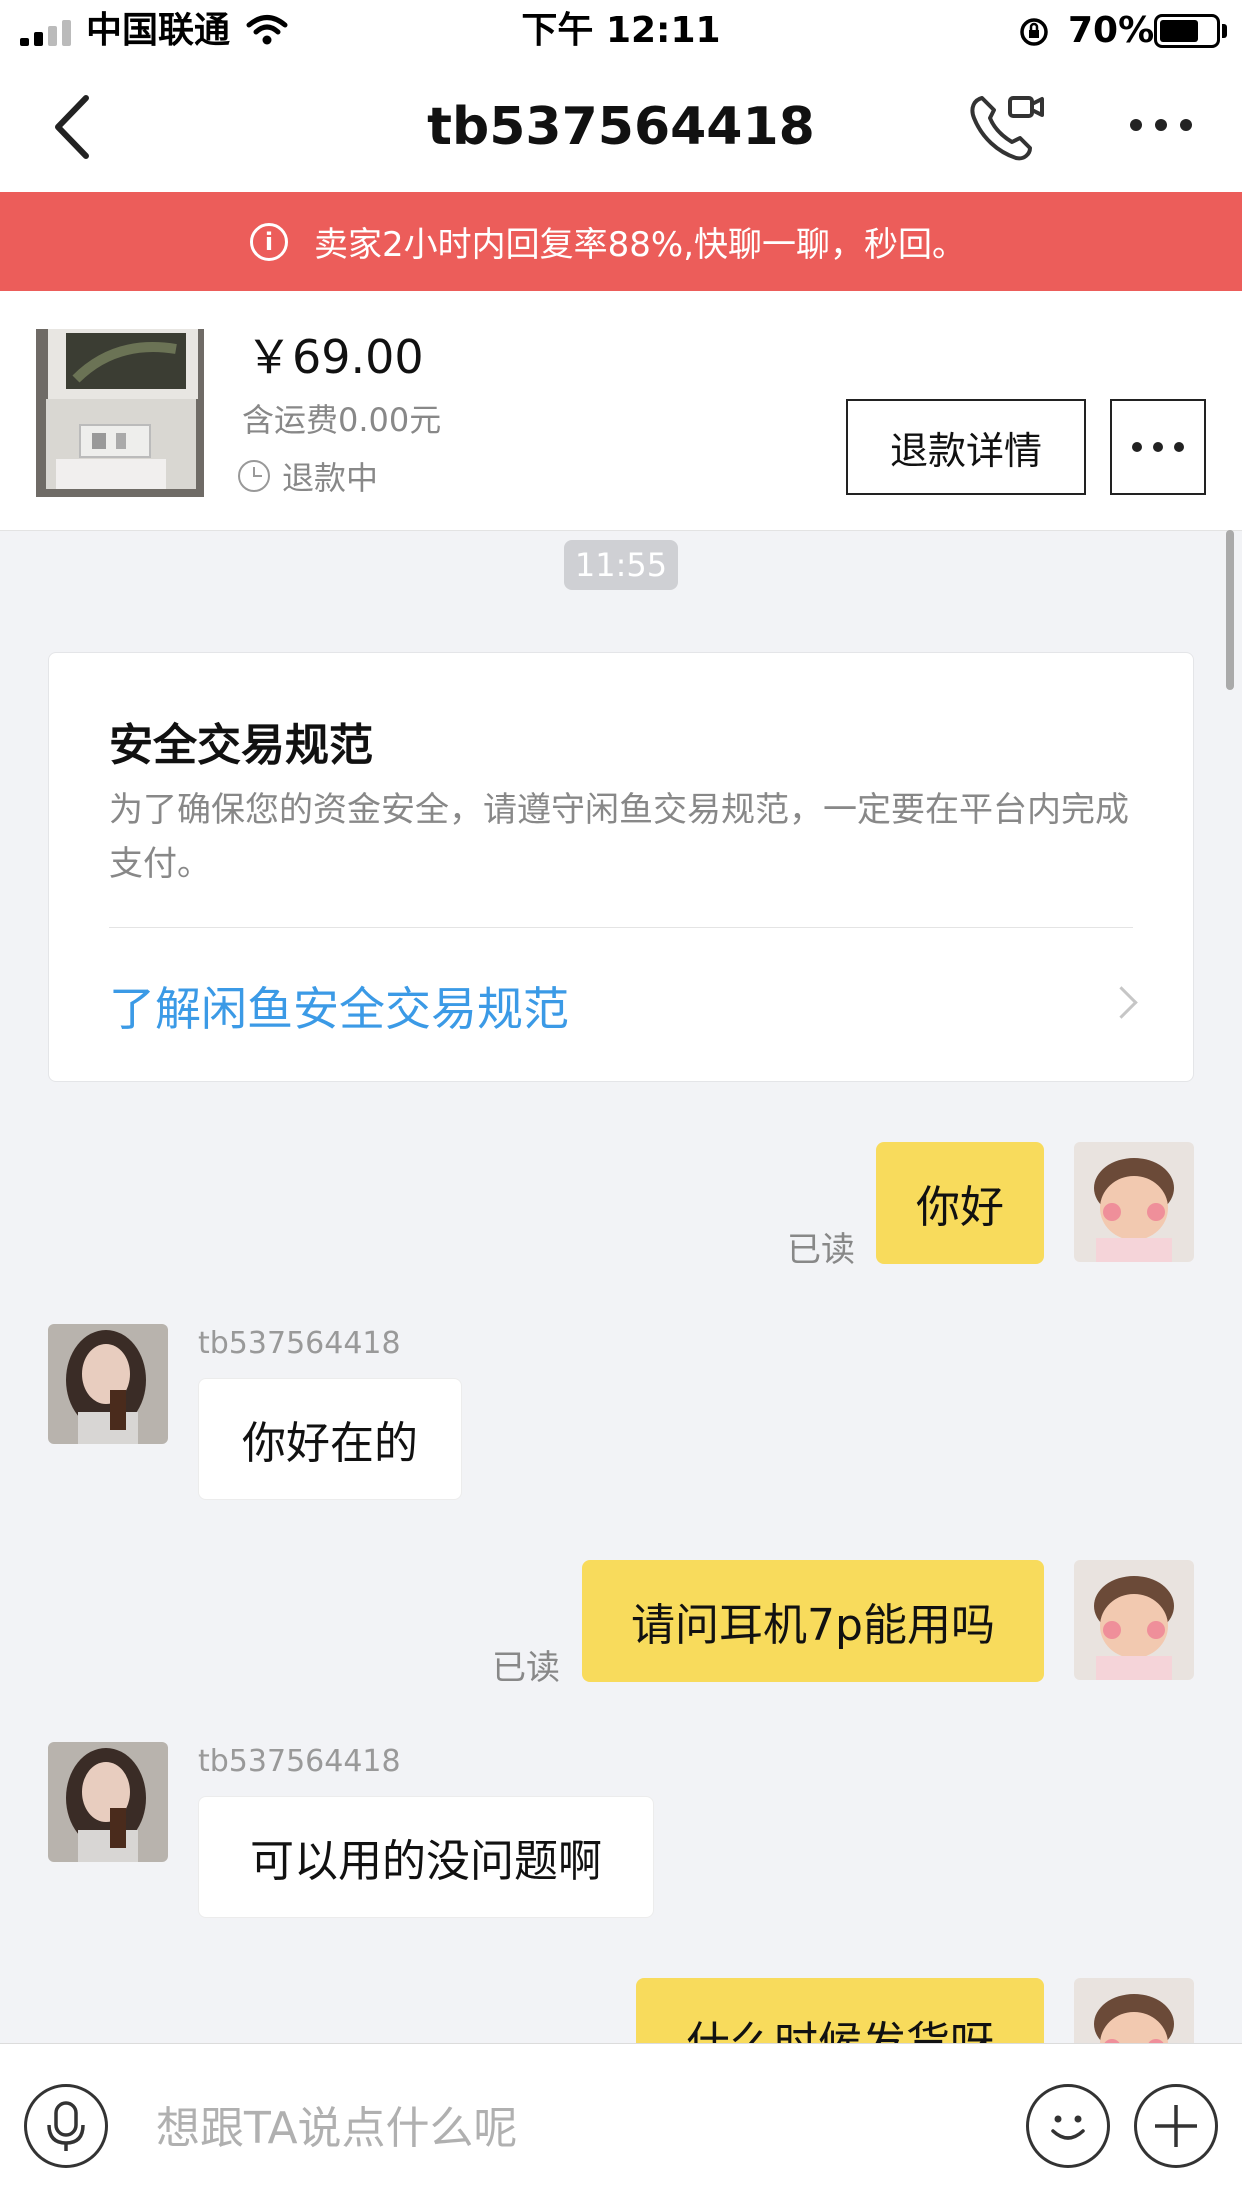 The width and height of the screenshot is (1242, 2209). I want to click on info-icon: i, so click(269, 241).